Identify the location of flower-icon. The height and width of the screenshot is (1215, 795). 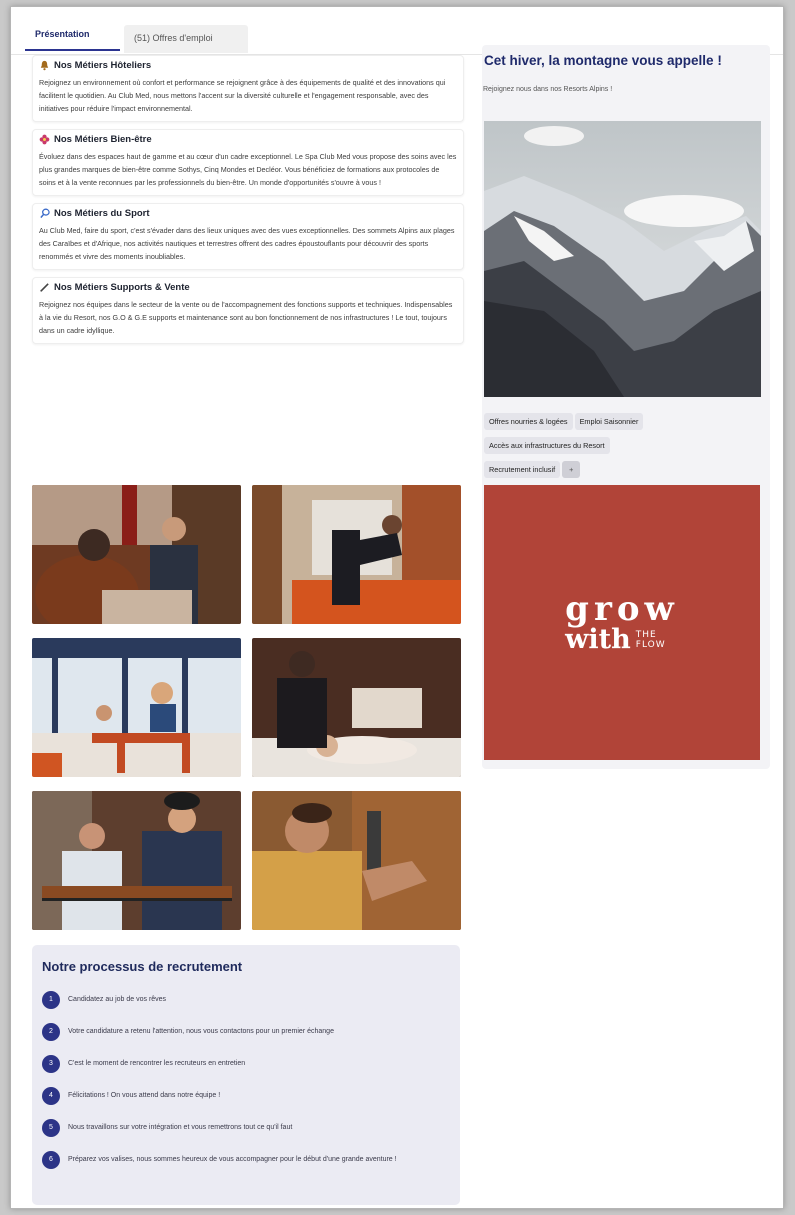
(44, 139).